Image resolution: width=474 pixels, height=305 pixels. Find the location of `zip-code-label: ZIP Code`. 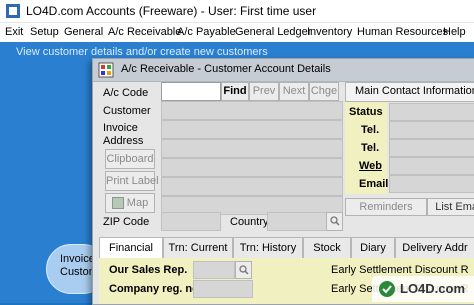

zip-code-label: ZIP Code is located at coordinates (126, 222).